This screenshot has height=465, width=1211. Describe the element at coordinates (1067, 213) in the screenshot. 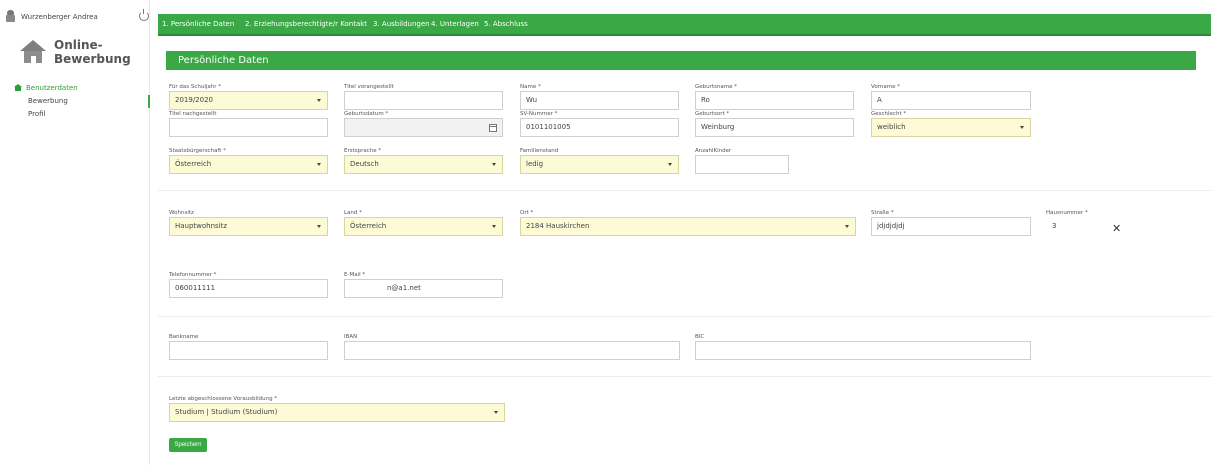

I see `field-label: Hausnummer *` at that location.